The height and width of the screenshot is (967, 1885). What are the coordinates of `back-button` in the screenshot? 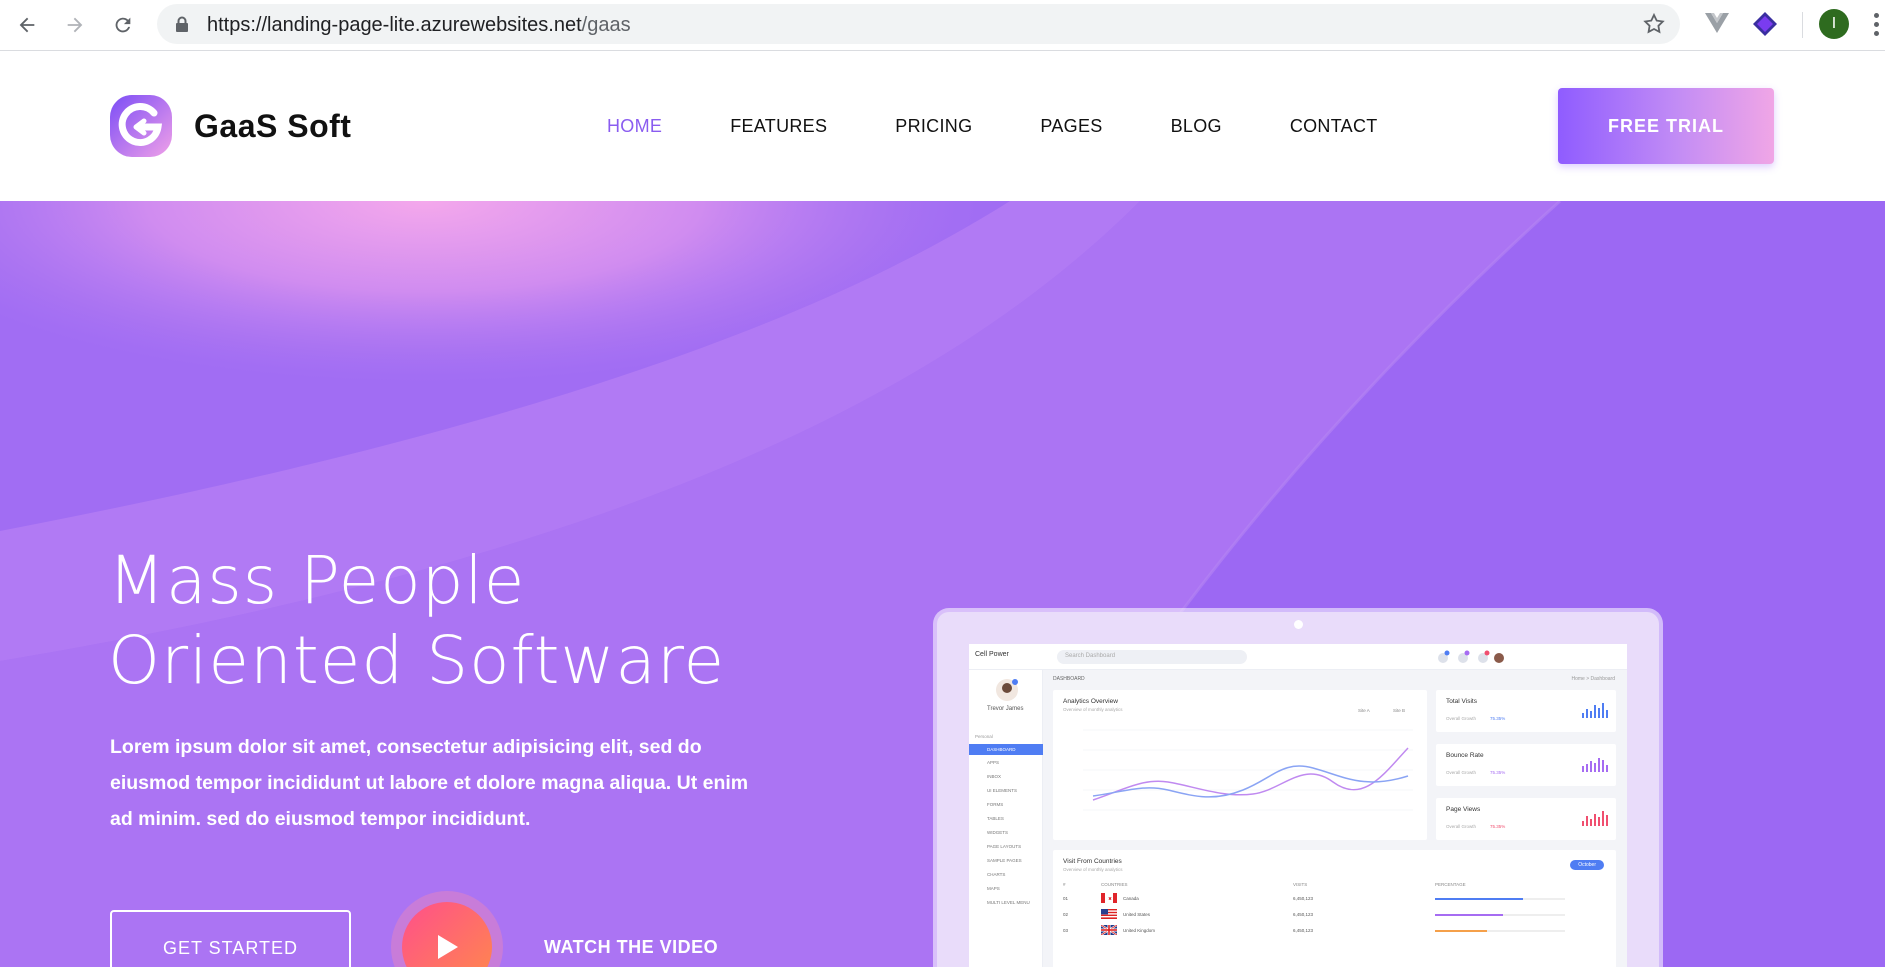 It's located at (27, 25).